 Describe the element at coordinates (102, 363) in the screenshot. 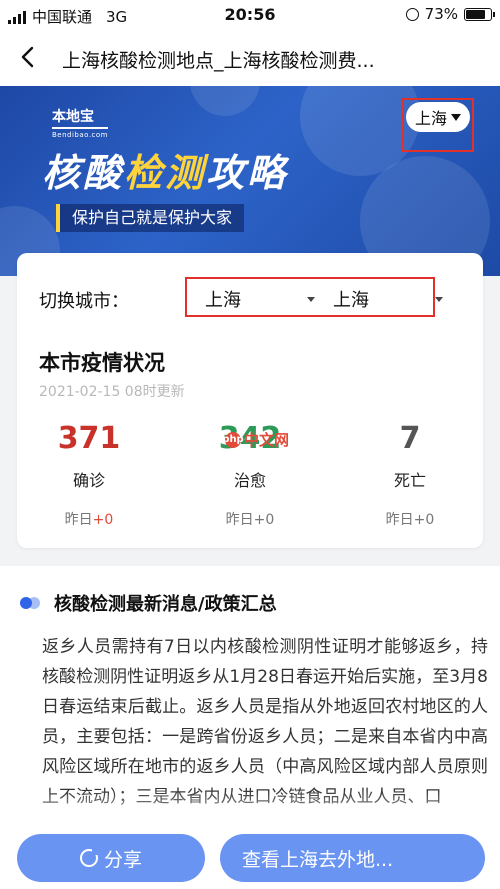

I see `section-heading: 本市疫情状况` at that location.